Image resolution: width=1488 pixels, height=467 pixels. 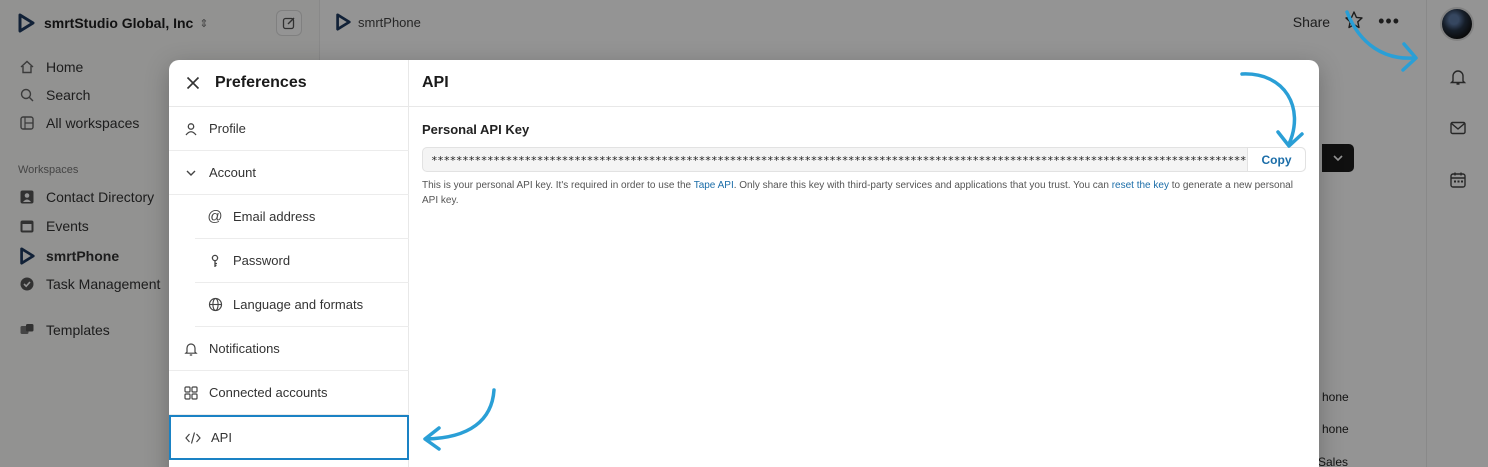 I want to click on grid-icon, so click(x=191, y=392).